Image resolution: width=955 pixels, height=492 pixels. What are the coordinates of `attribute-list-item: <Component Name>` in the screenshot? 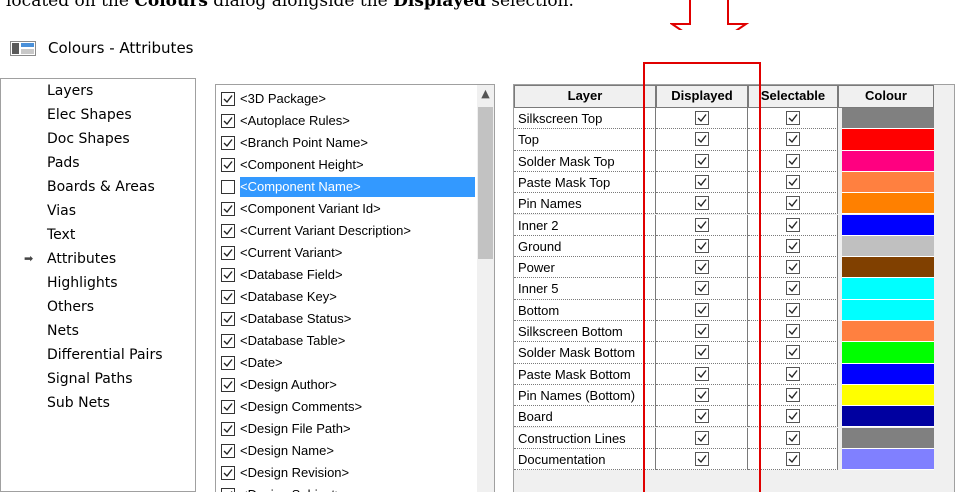 It's located at (348, 188).